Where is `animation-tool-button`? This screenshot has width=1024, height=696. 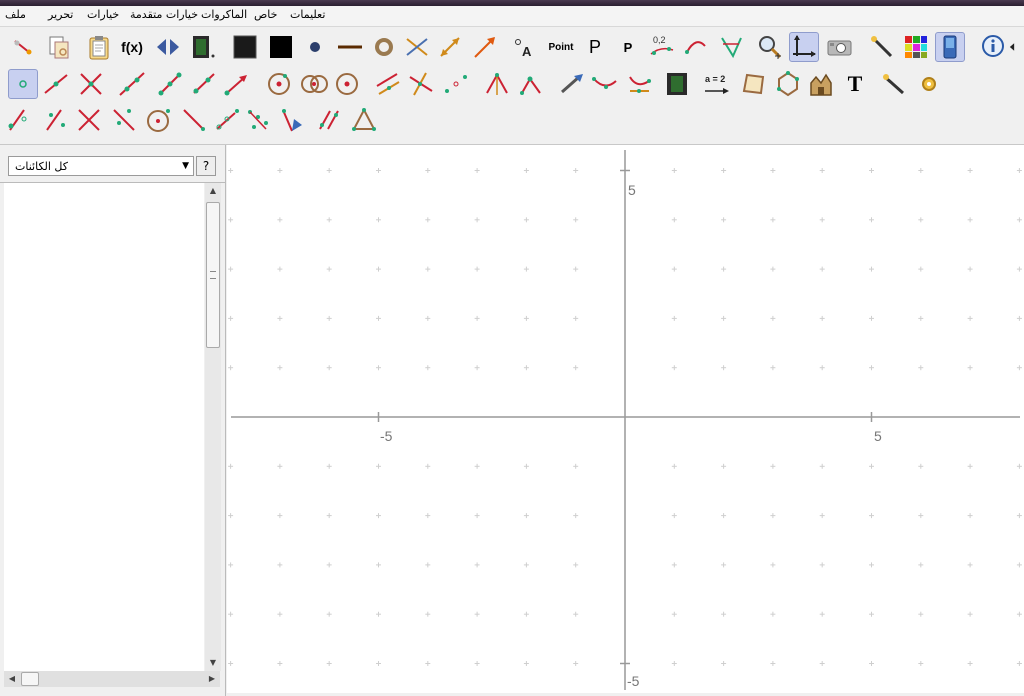 animation-tool-button is located at coordinates (203, 47).